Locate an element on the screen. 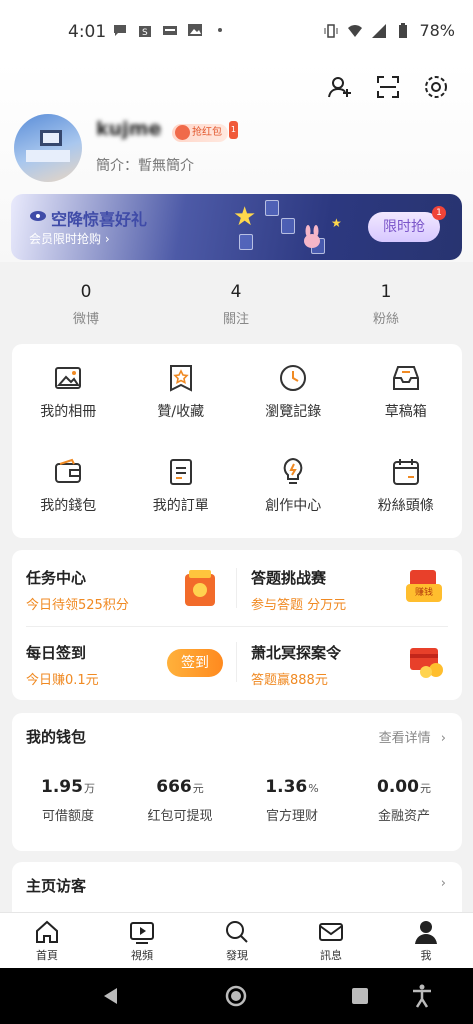 This screenshot has width=473, height=1024. wallet-item-credit: 1.95万 可借额度 is located at coordinates (68, 800).